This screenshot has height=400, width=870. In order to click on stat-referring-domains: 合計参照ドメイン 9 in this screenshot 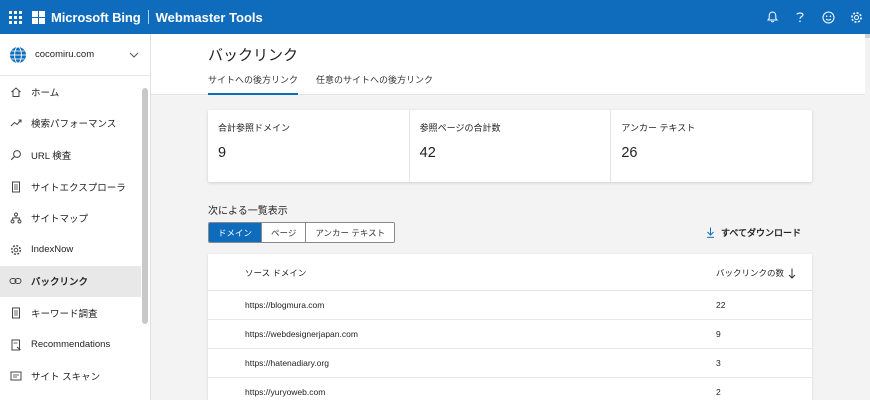, I will do `click(309, 146)`.